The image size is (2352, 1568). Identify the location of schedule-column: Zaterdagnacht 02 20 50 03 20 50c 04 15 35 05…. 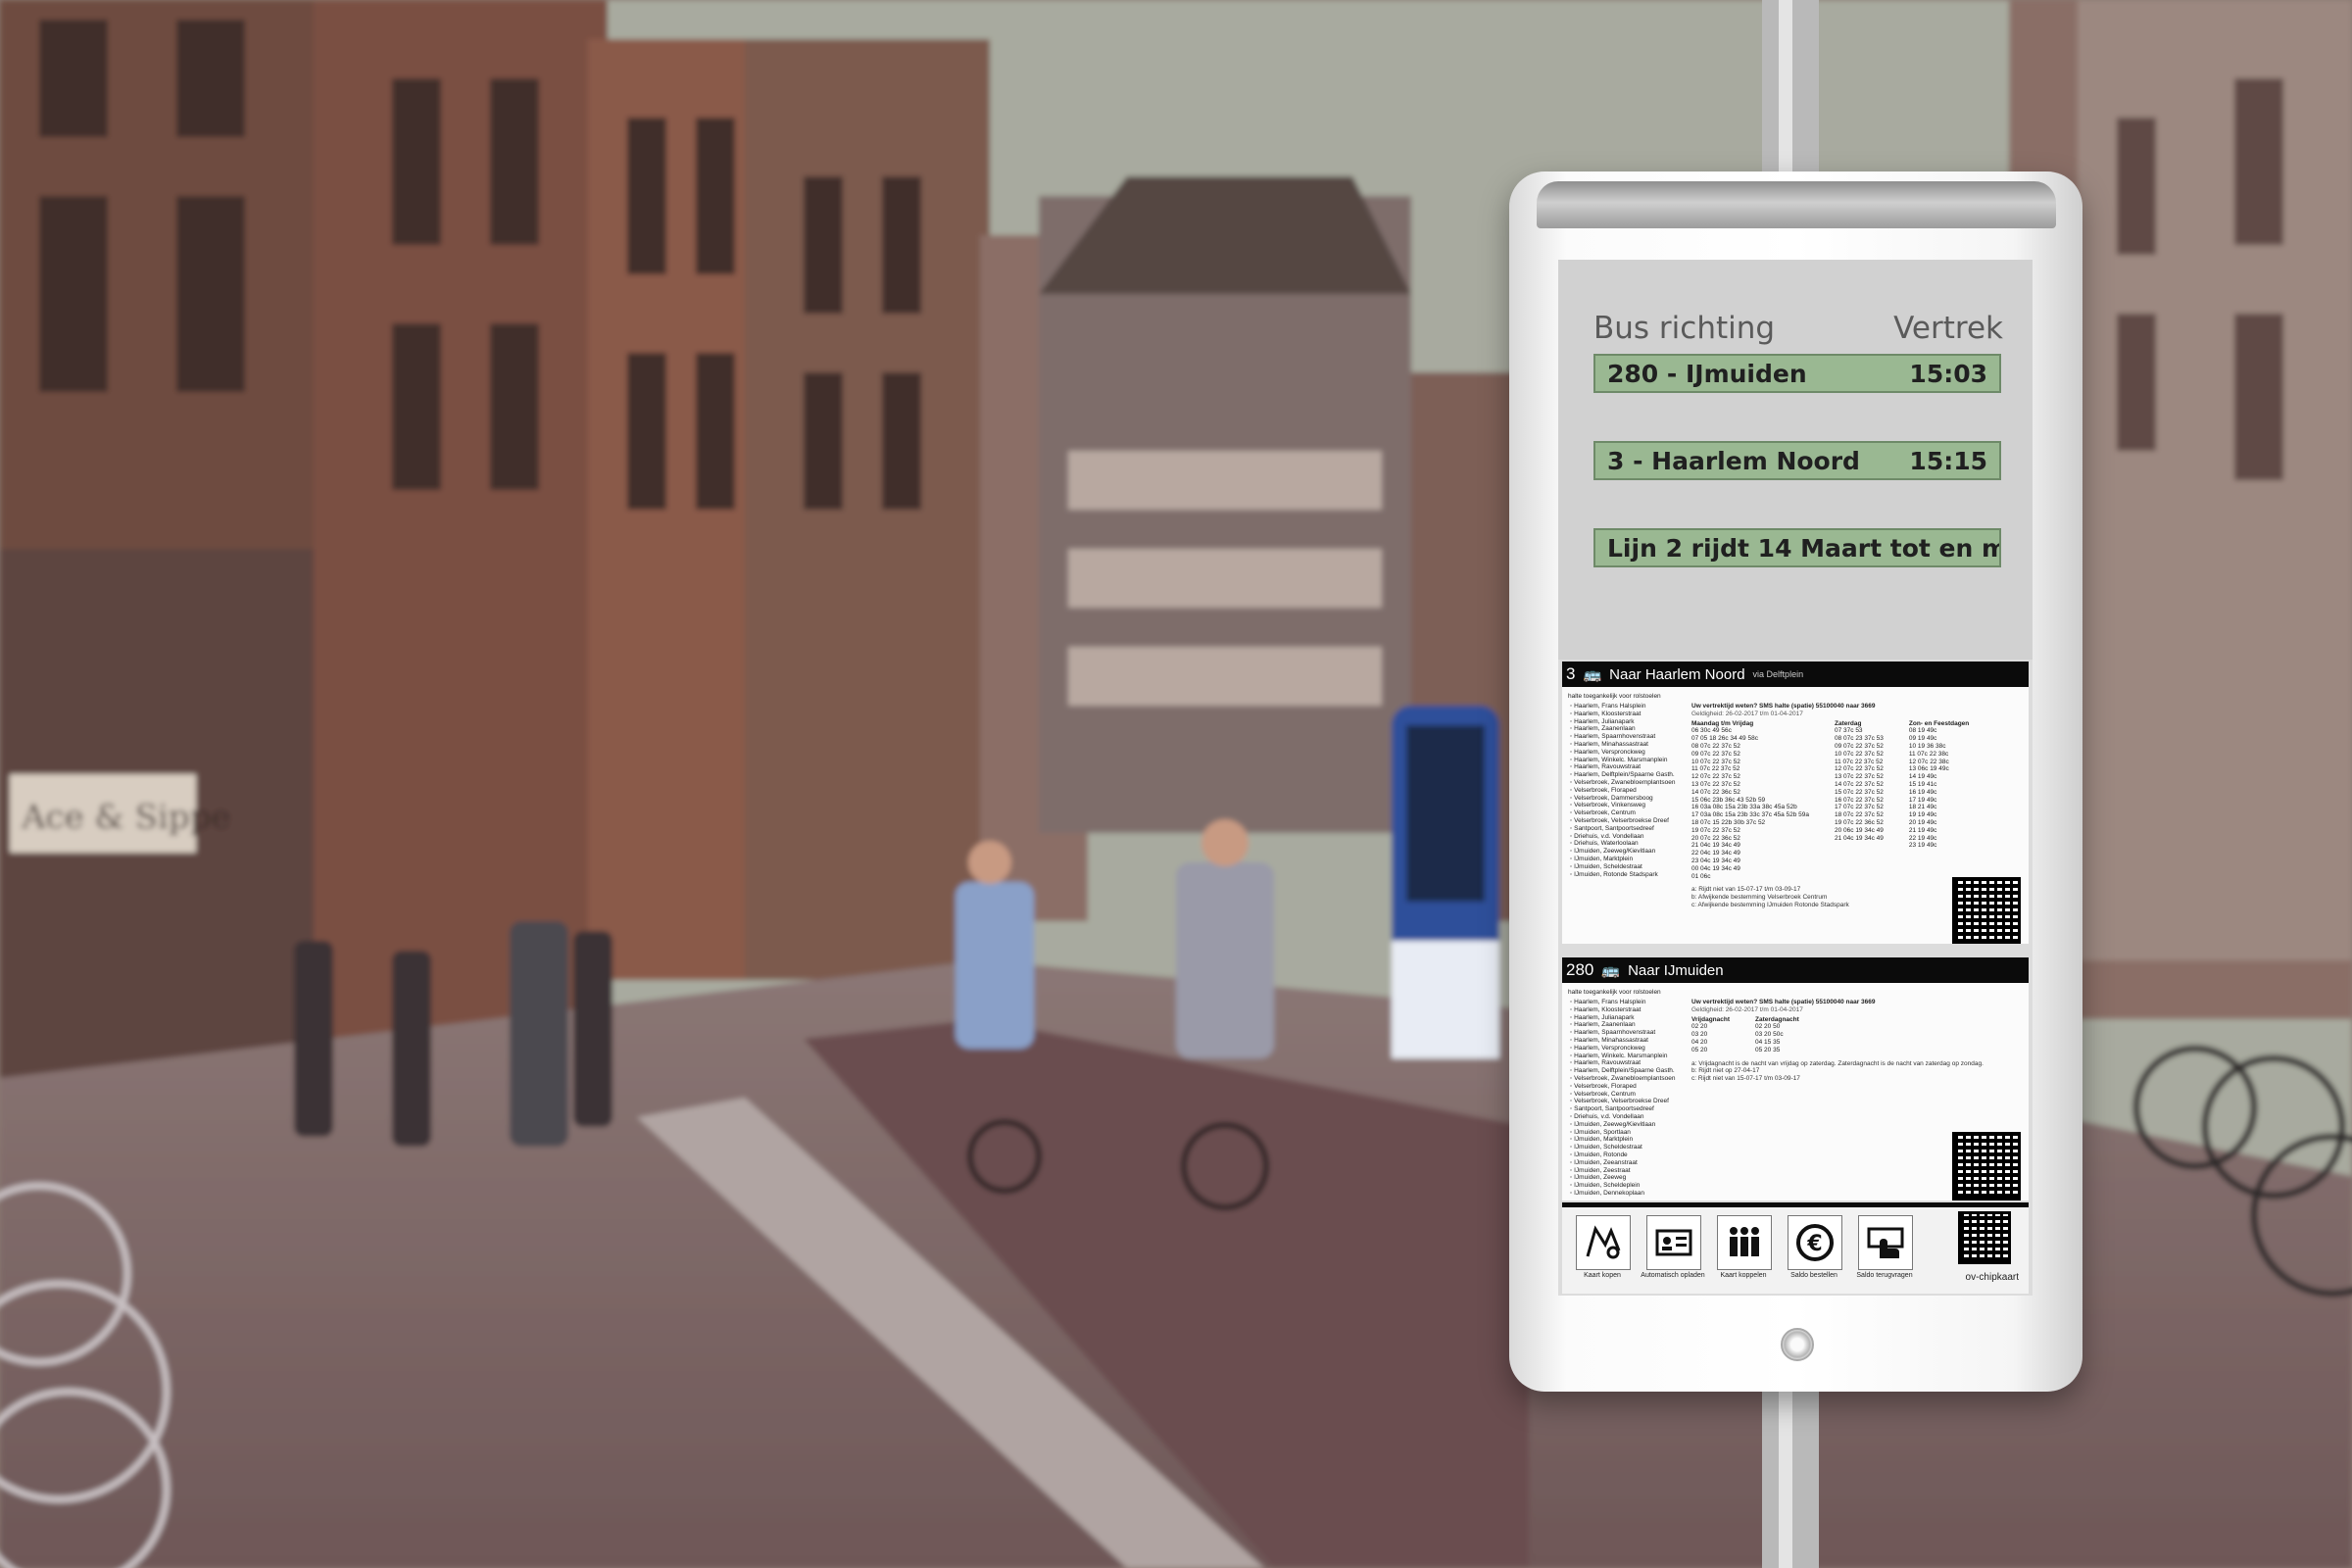
(1777, 1035).